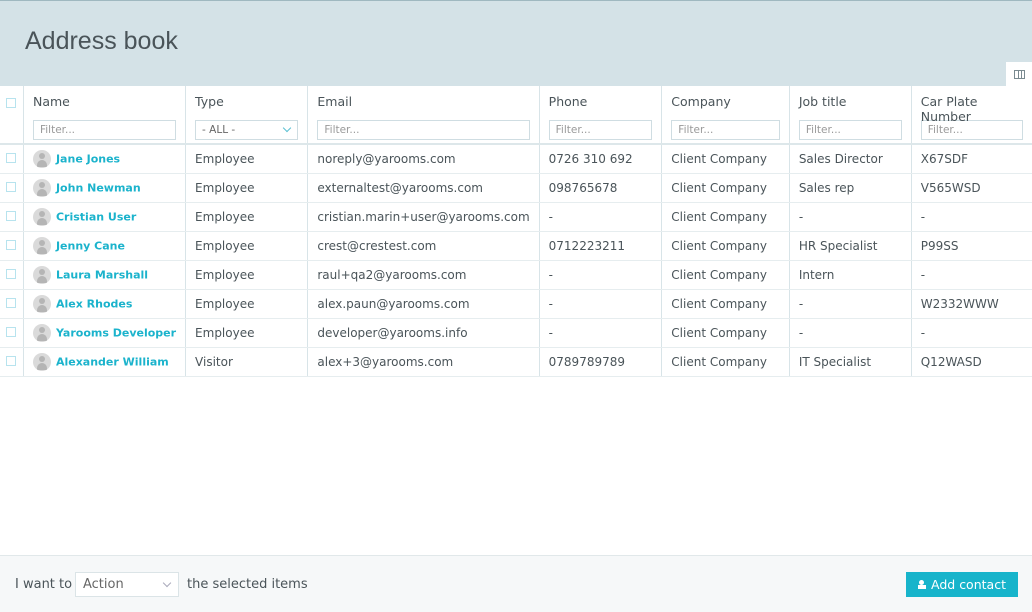 The image size is (1032, 612). Describe the element at coordinates (423, 333) in the screenshot. I see `cell: developer@yarooms.info` at that location.